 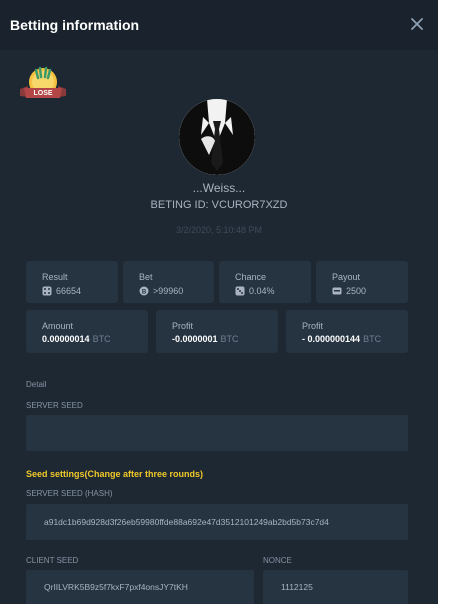 I want to click on payout-value: 2500, so click(x=356, y=291).